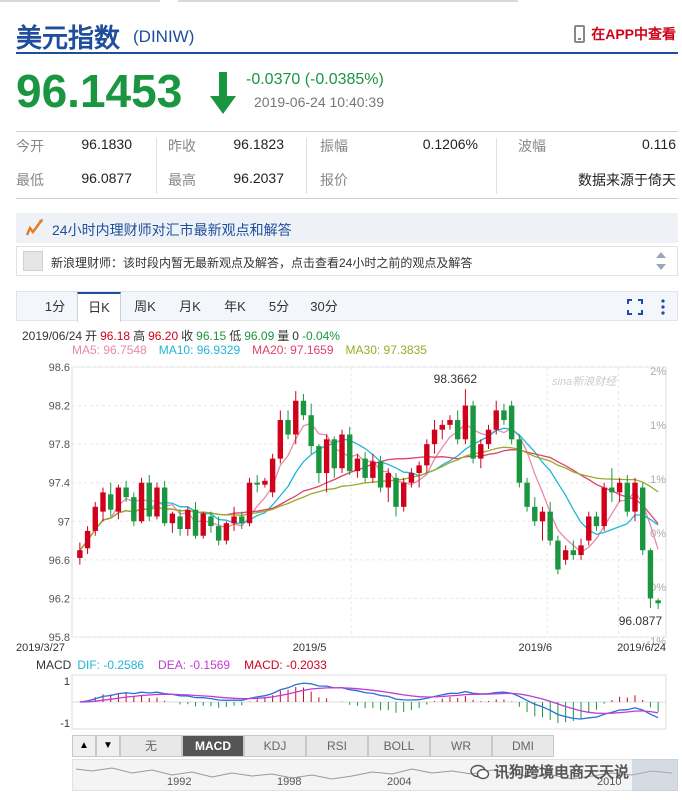  I want to click on volume-label: 量, so click(283, 336).